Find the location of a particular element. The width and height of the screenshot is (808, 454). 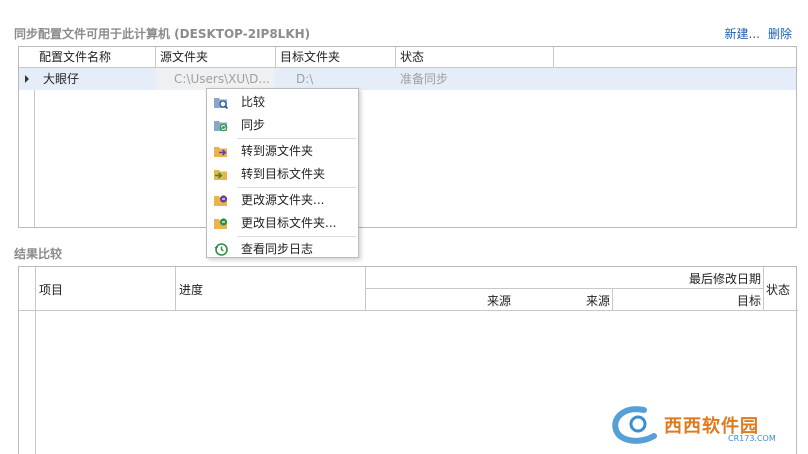

grid-header: 配置文件名称 源文件夹 目标文件夹 状态 is located at coordinates (407, 57).